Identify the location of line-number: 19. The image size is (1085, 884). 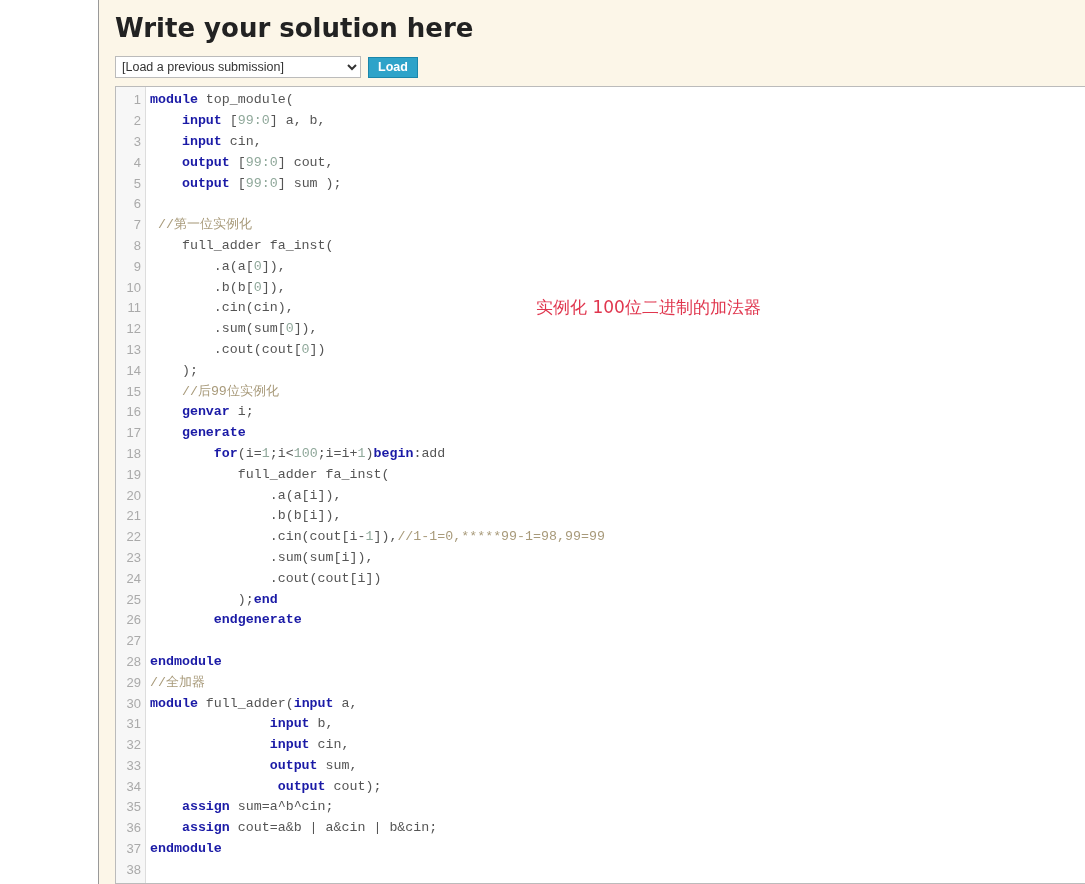
(133, 474).